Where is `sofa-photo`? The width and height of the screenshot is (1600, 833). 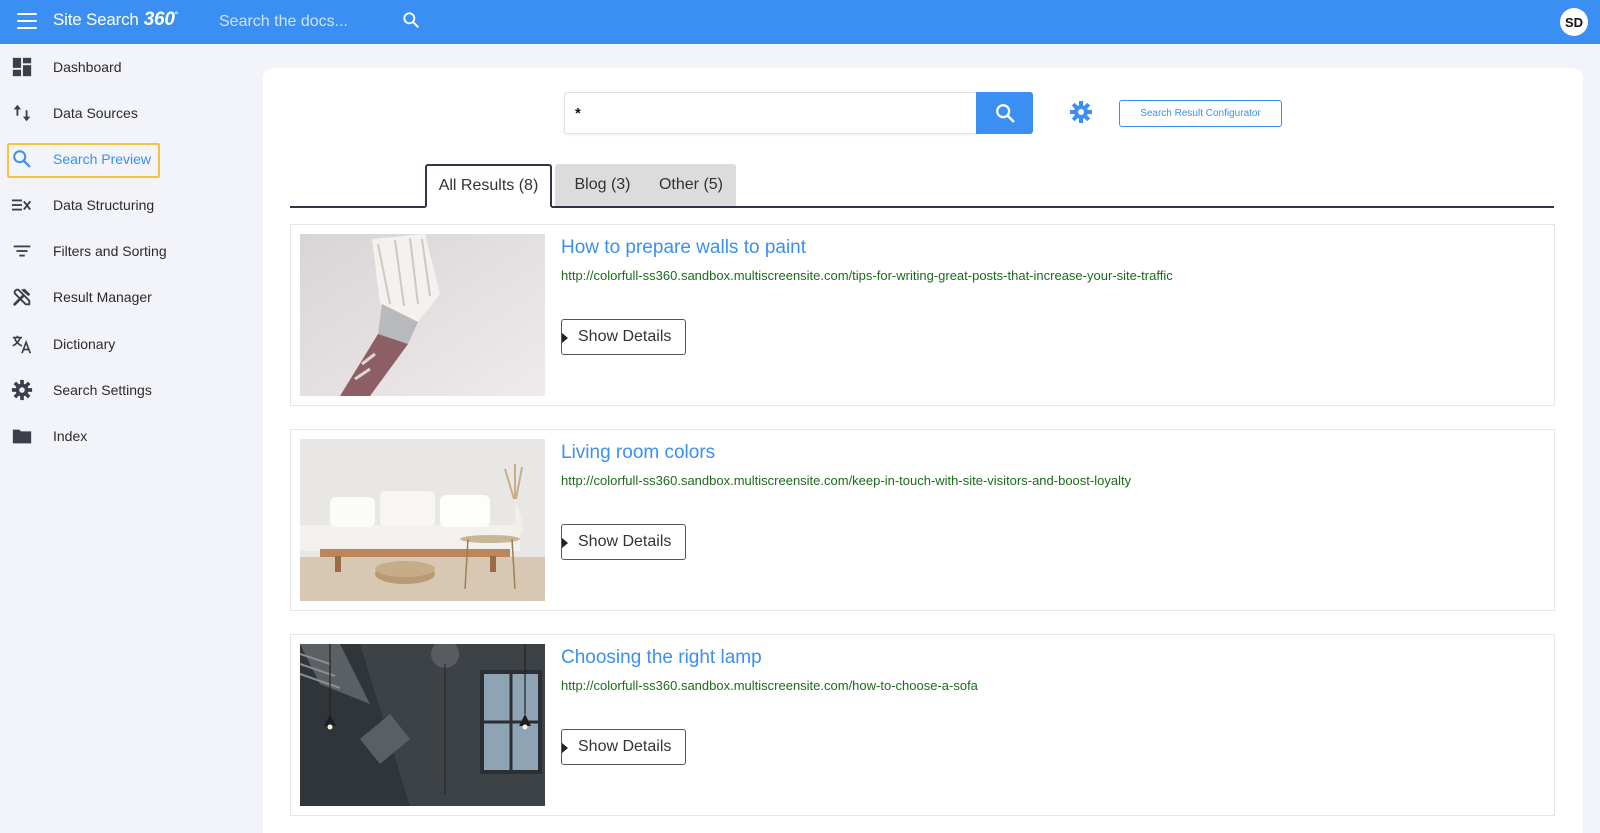
sofa-photo is located at coordinates (422, 520).